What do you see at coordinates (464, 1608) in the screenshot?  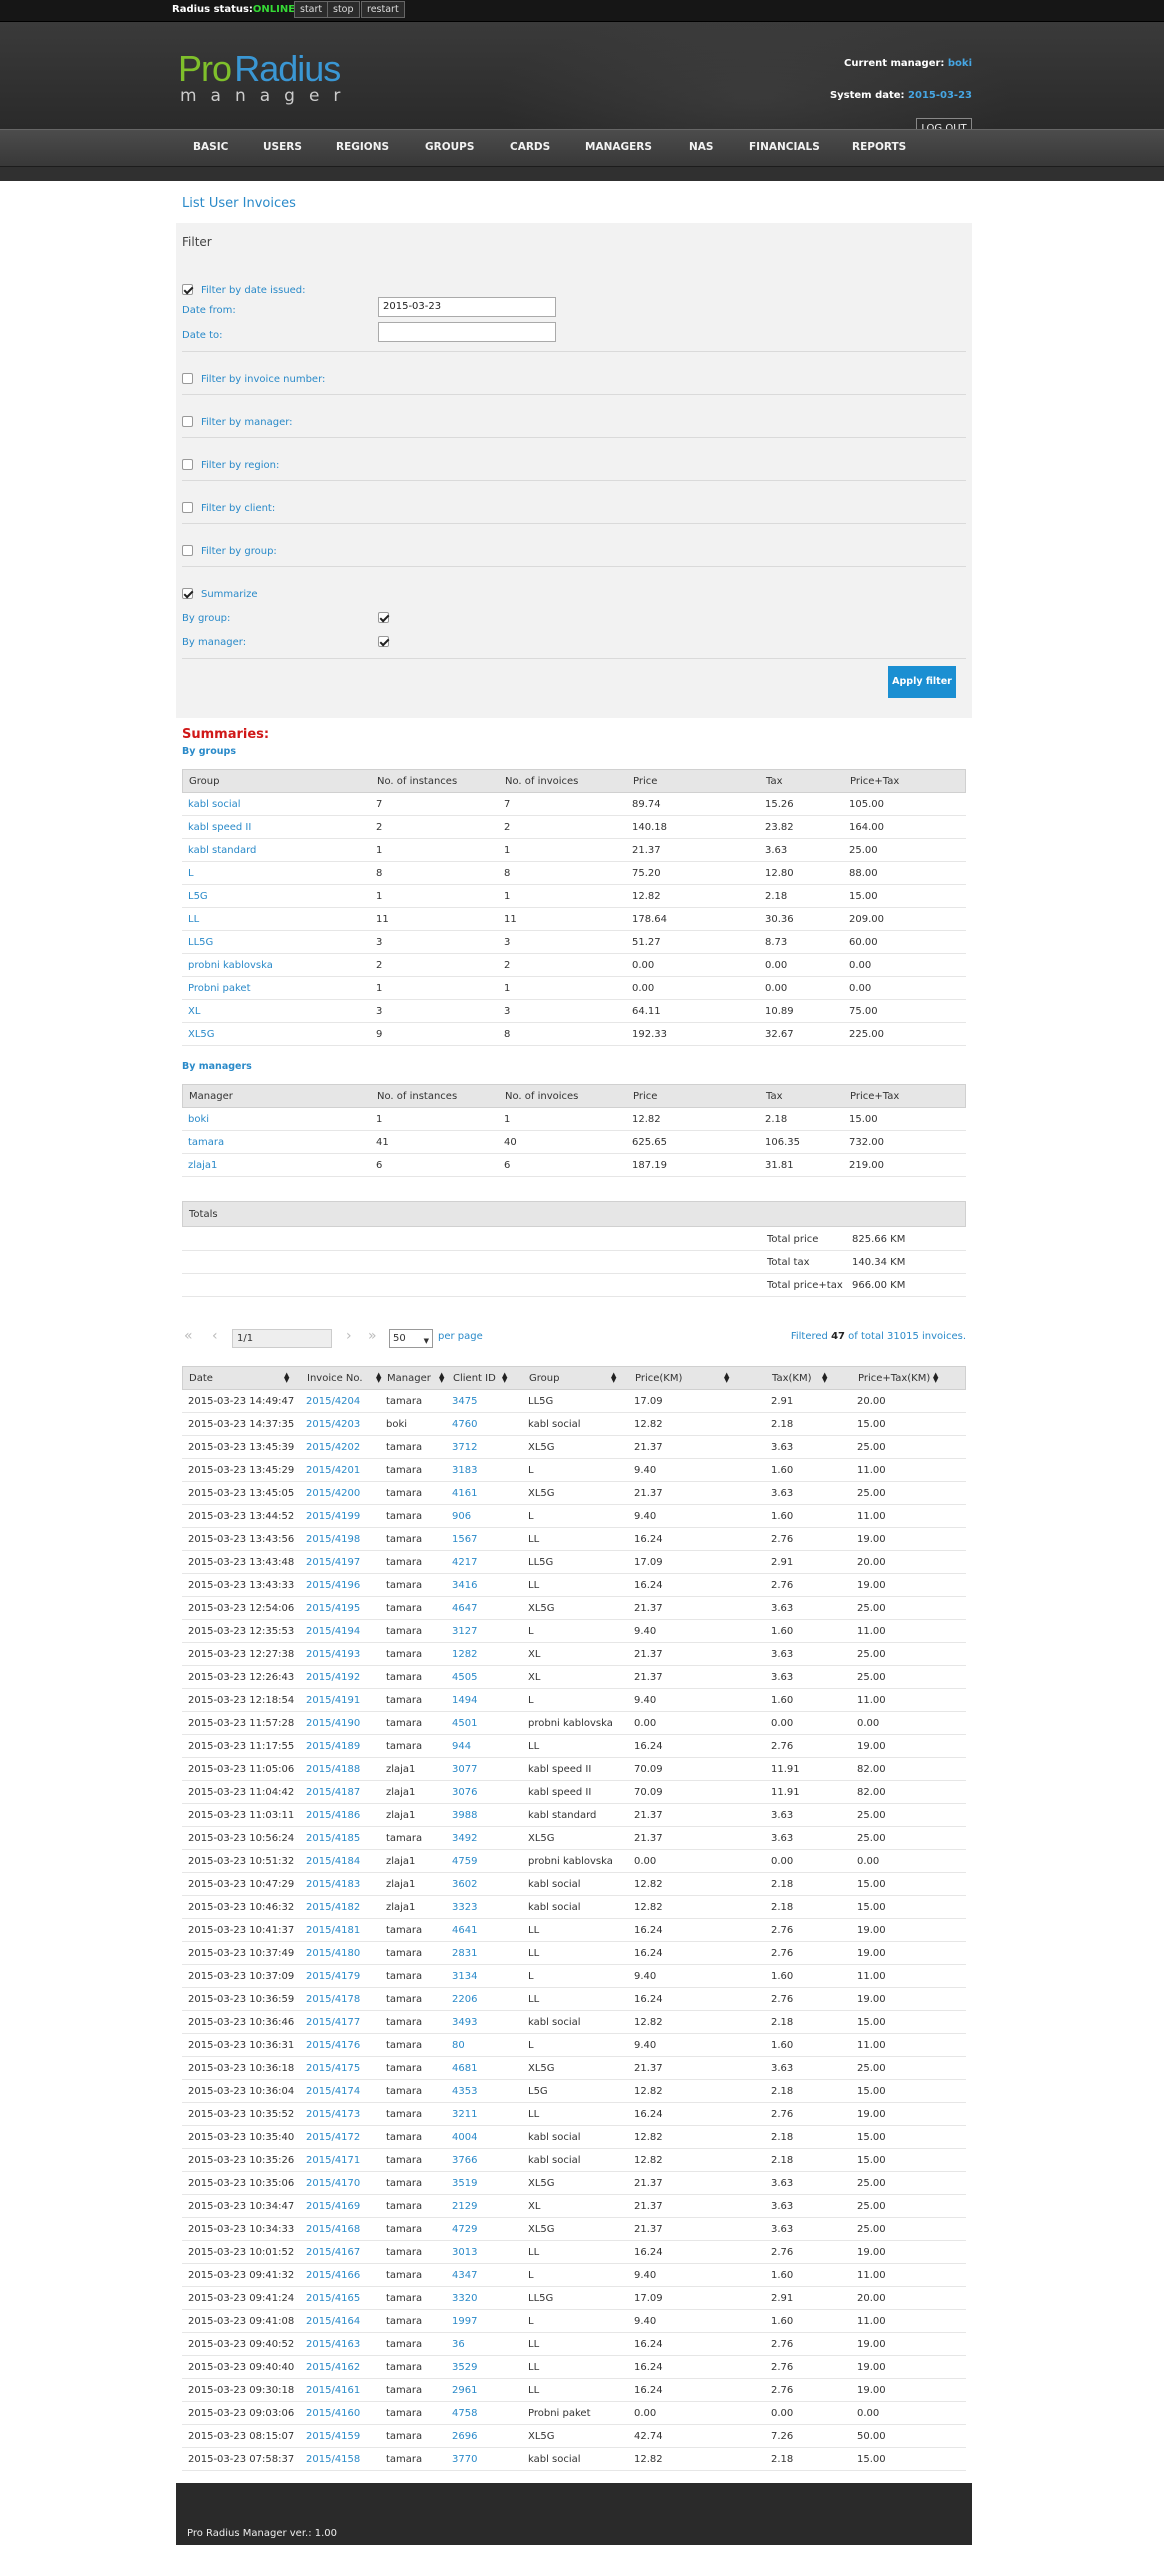 I see `table-cell: 4647` at bounding box center [464, 1608].